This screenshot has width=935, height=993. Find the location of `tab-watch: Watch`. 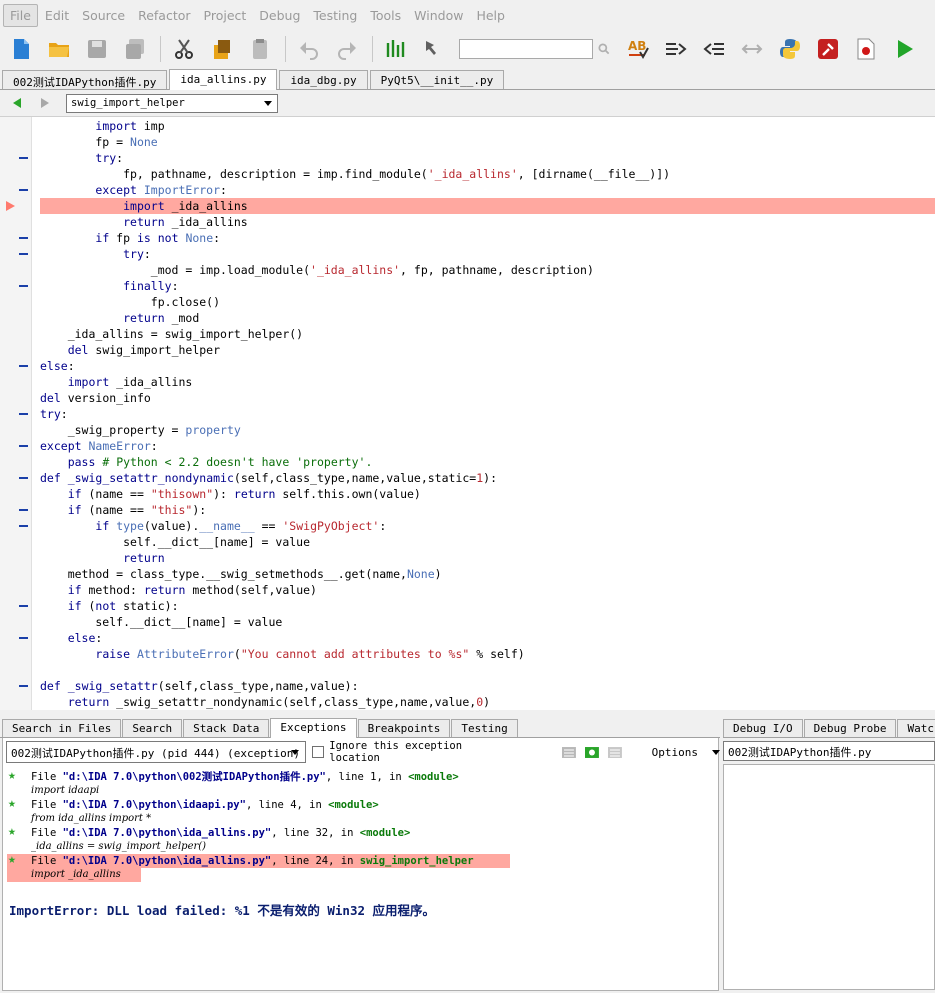

tab-watch: Watch is located at coordinates (916, 728).